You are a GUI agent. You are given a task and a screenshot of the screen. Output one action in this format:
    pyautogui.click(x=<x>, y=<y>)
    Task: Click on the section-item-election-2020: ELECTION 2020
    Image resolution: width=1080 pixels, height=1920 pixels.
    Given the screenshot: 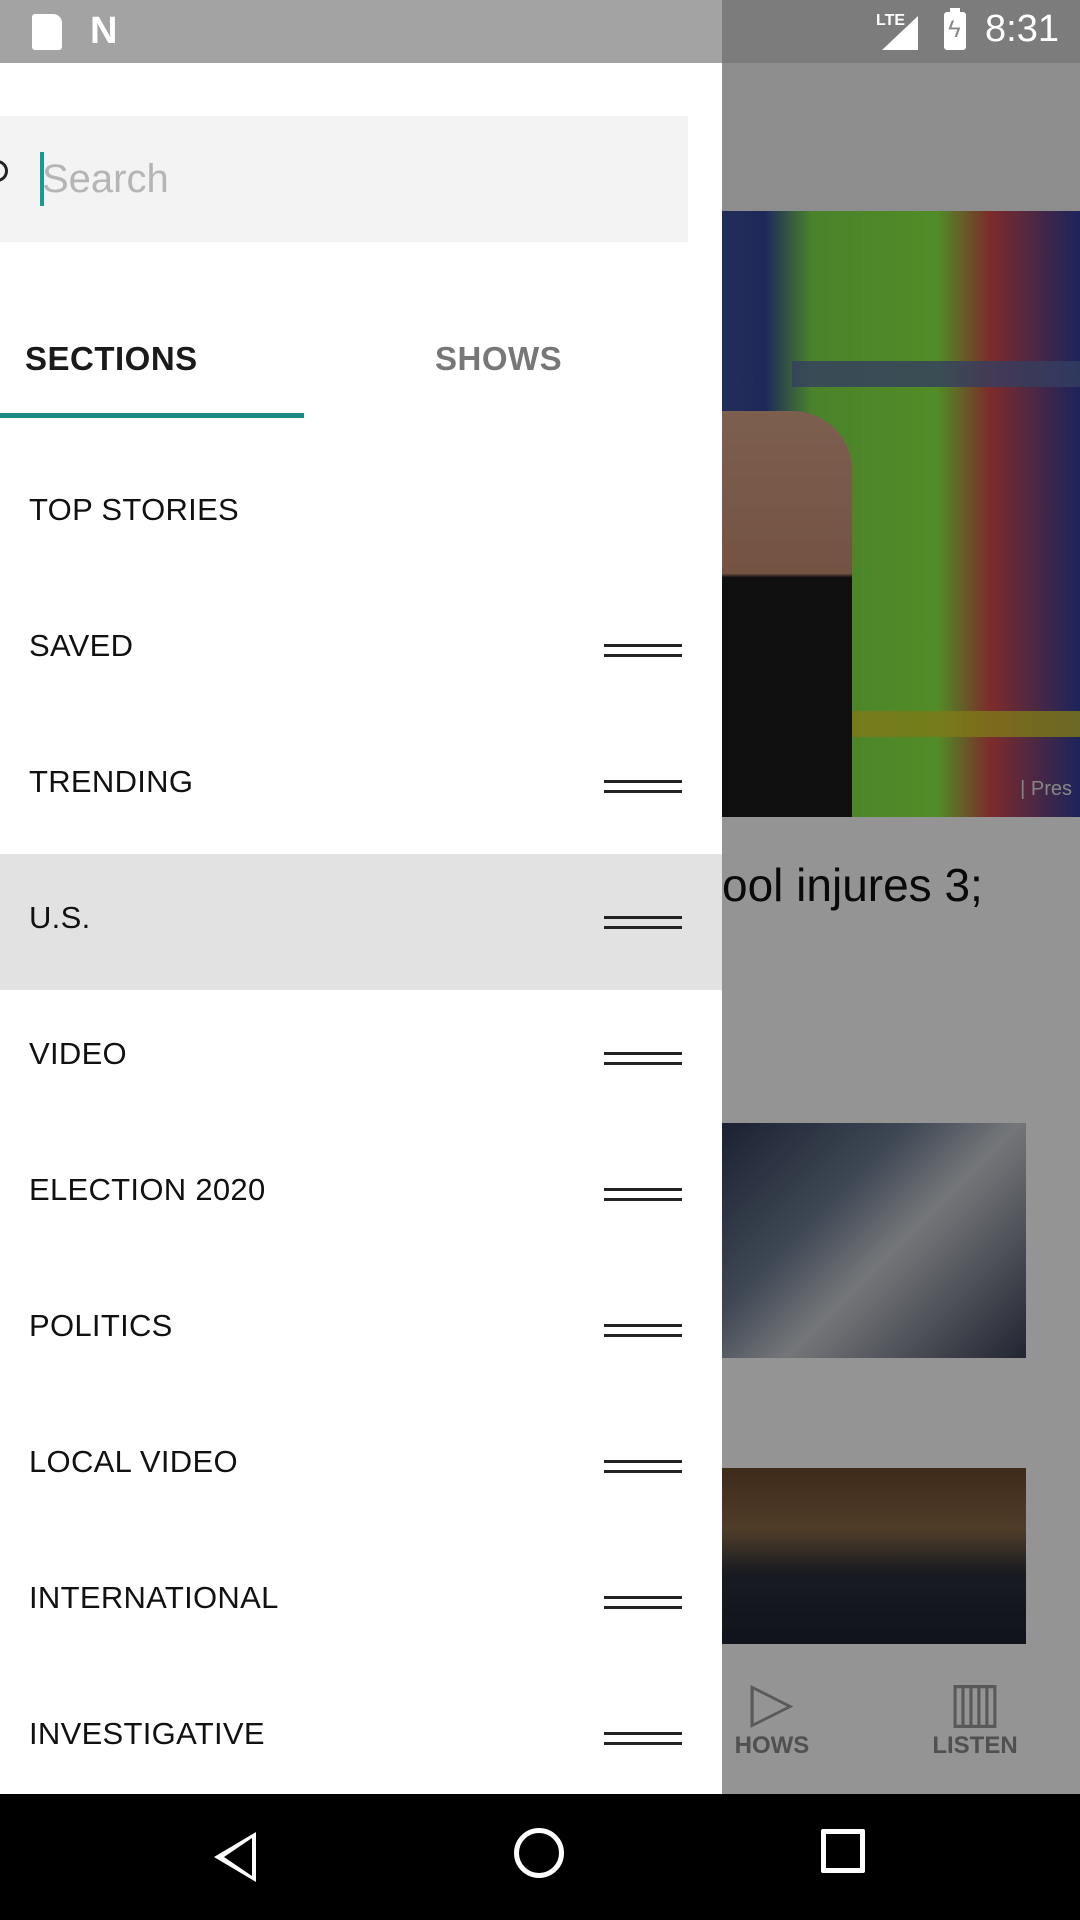 What is the action you would take?
    pyautogui.click(x=361, y=1194)
    